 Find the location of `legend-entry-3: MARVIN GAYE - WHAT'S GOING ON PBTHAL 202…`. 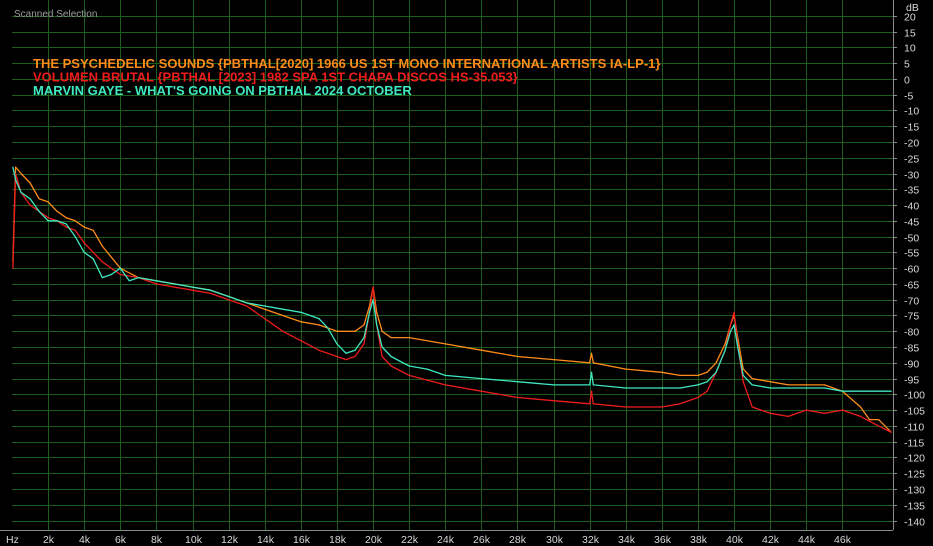

legend-entry-3: MARVIN GAYE - WHAT'S GOING ON PBTHAL 202… is located at coordinates (222, 90).